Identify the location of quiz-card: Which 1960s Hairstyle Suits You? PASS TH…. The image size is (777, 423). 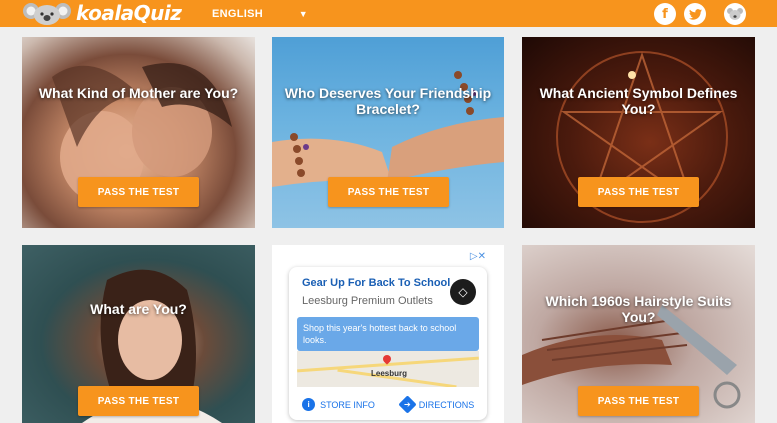
(638, 334).